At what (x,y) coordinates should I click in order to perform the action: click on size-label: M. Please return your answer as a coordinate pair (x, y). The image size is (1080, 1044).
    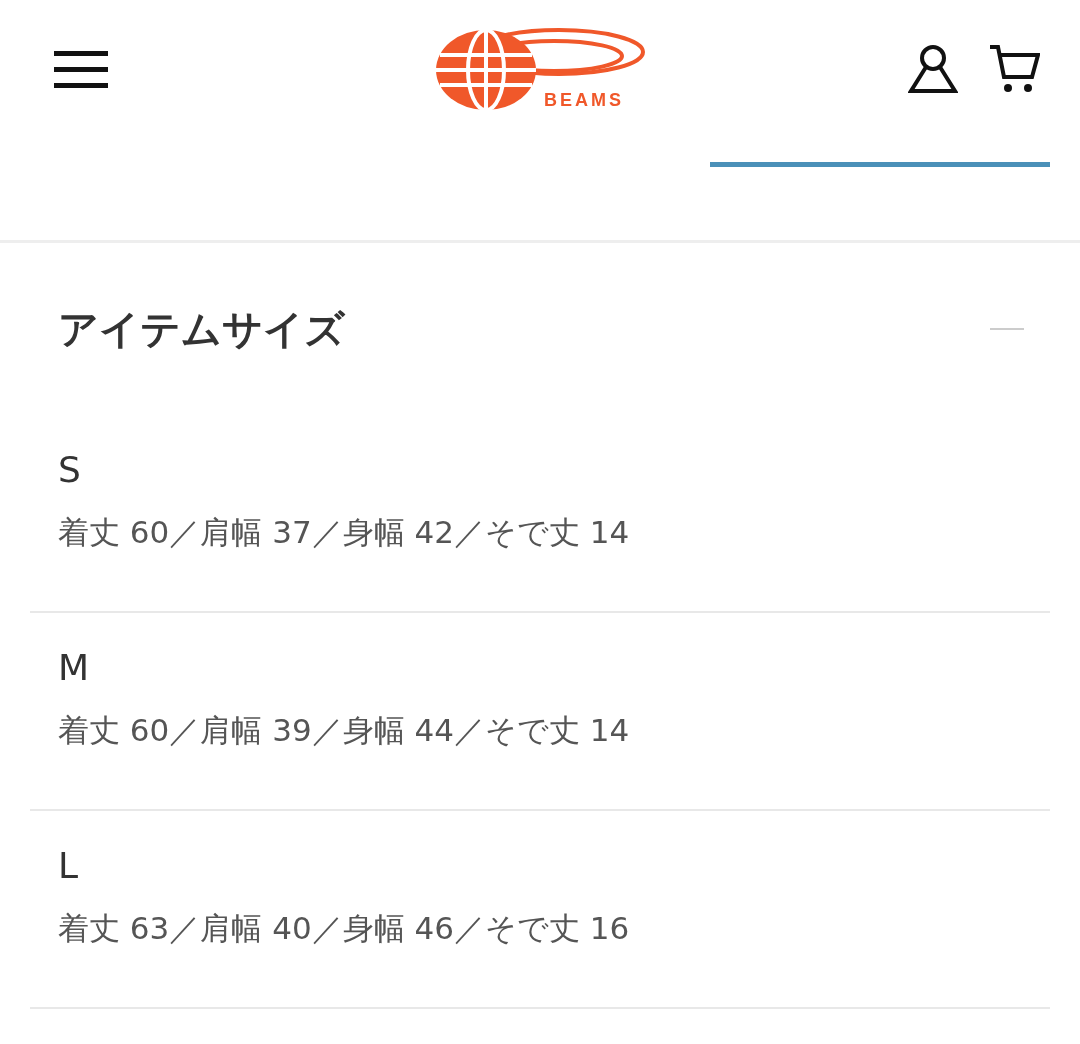
    Looking at the image, I should click on (74, 667).